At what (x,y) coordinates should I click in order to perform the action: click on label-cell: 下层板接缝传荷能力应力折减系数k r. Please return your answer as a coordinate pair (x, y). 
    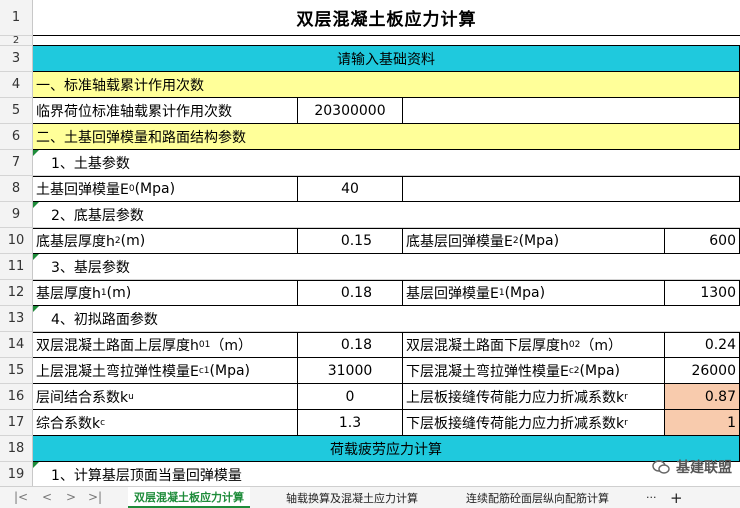
    Looking at the image, I should click on (534, 423).